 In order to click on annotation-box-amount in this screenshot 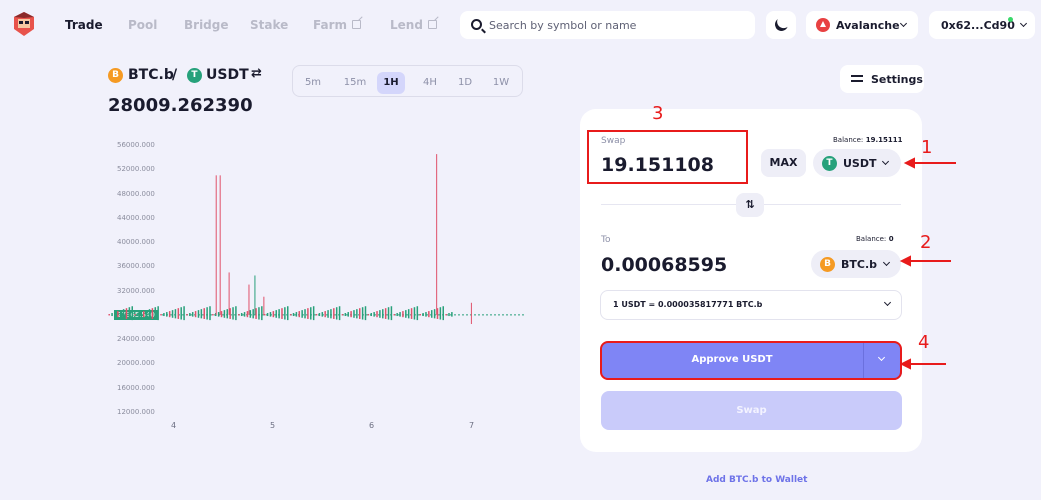, I will do `click(667, 157)`.